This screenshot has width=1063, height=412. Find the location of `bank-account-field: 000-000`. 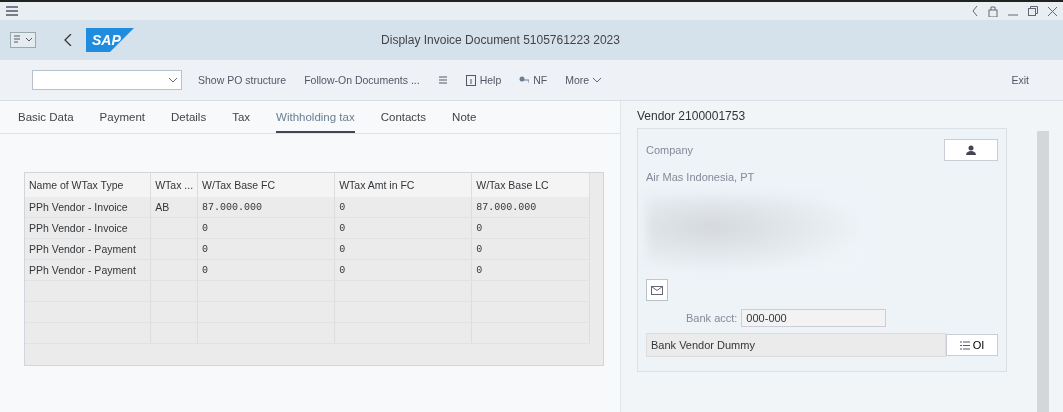

bank-account-field: 000-000 is located at coordinates (814, 318).